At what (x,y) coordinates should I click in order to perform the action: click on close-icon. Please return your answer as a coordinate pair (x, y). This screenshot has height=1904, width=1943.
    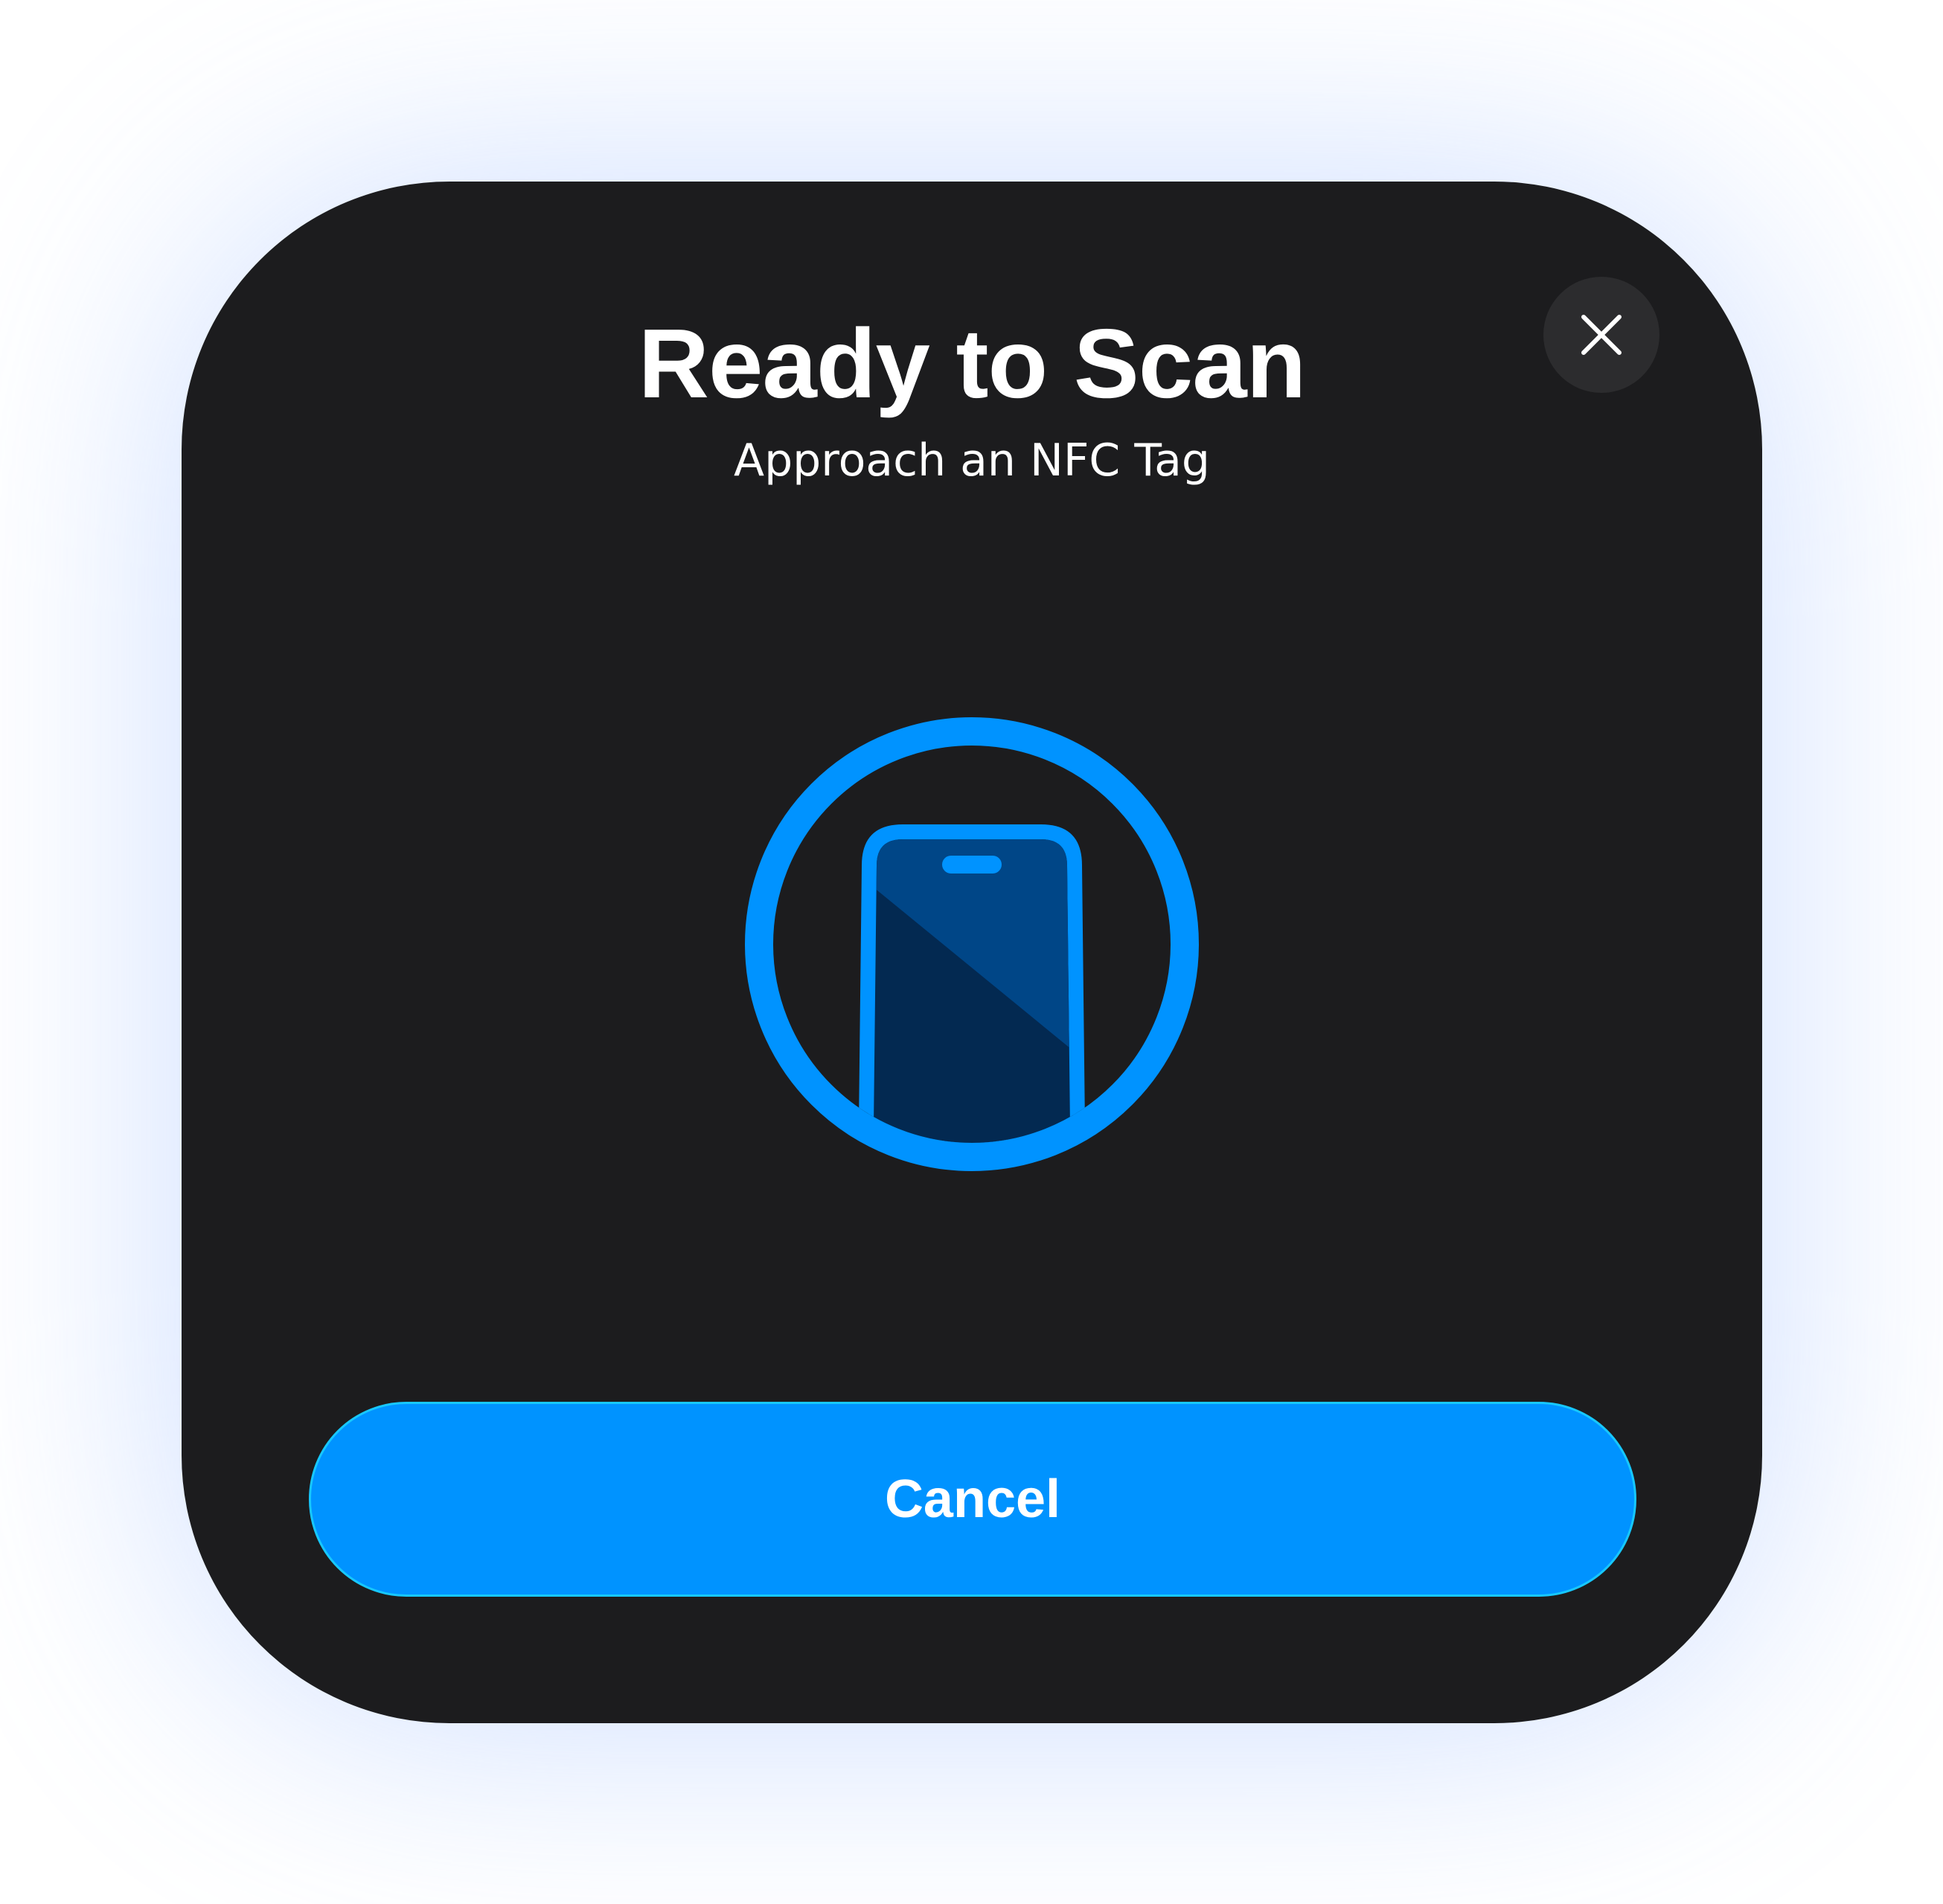
    Looking at the image, I should click on (1601, 335).